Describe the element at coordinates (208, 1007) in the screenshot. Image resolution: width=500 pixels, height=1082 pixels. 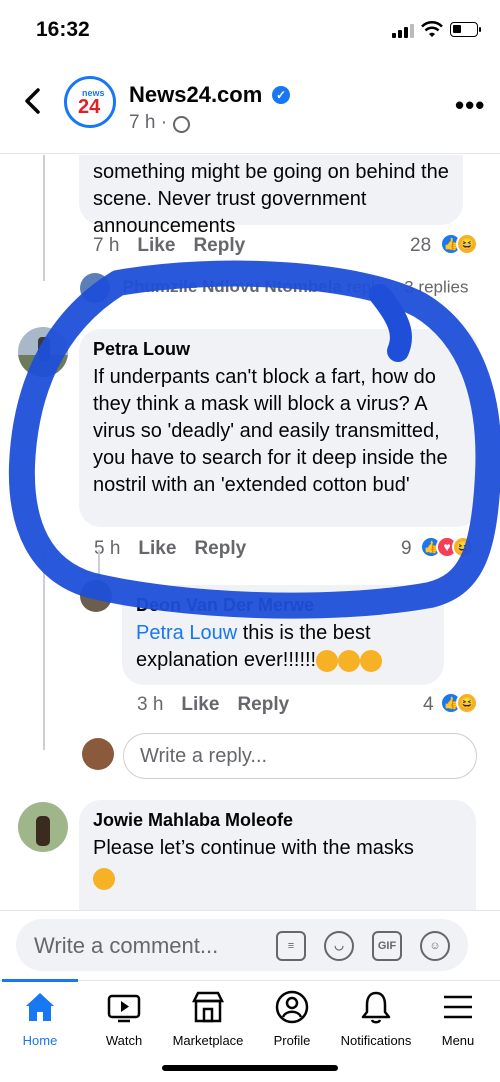
I see `marketplace-icon` at that location.